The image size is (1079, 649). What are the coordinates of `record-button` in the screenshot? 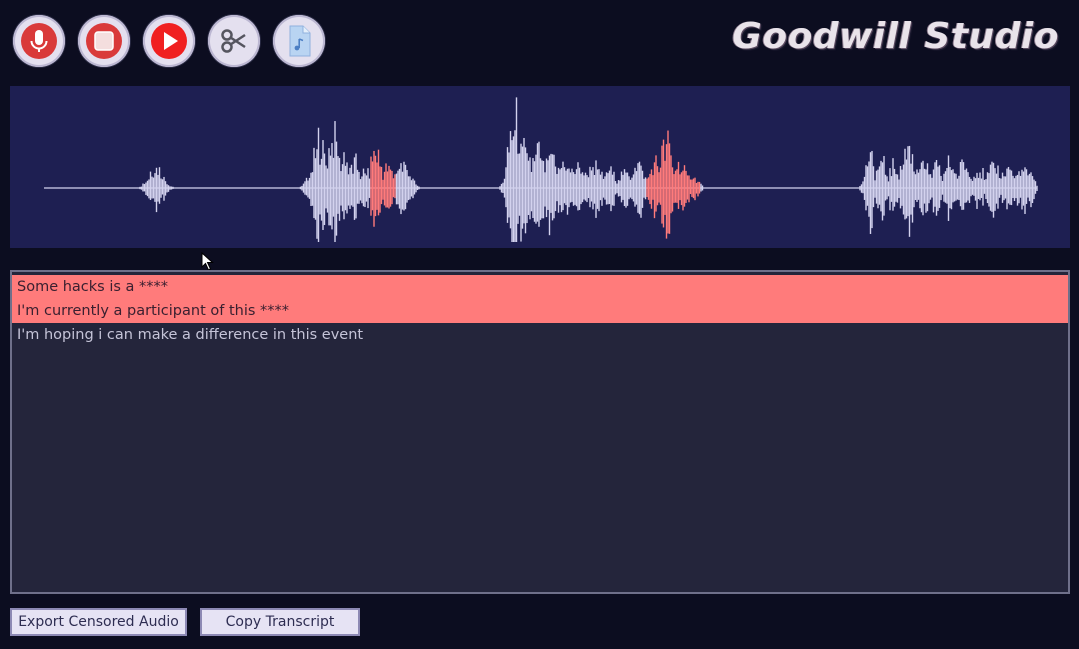 It's located at (39, 41).